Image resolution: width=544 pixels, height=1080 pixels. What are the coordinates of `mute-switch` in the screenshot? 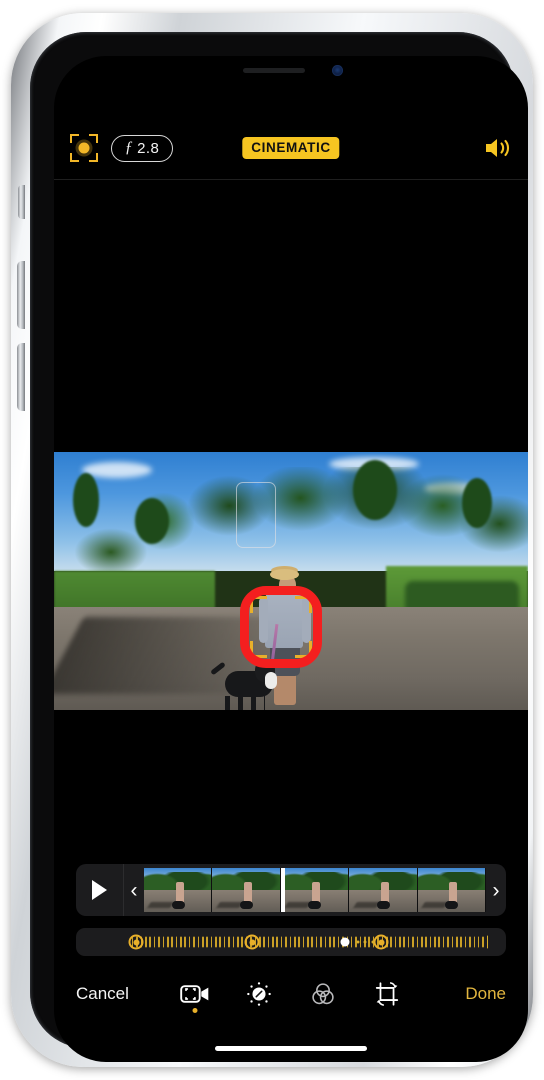 It's located at (21, 202).